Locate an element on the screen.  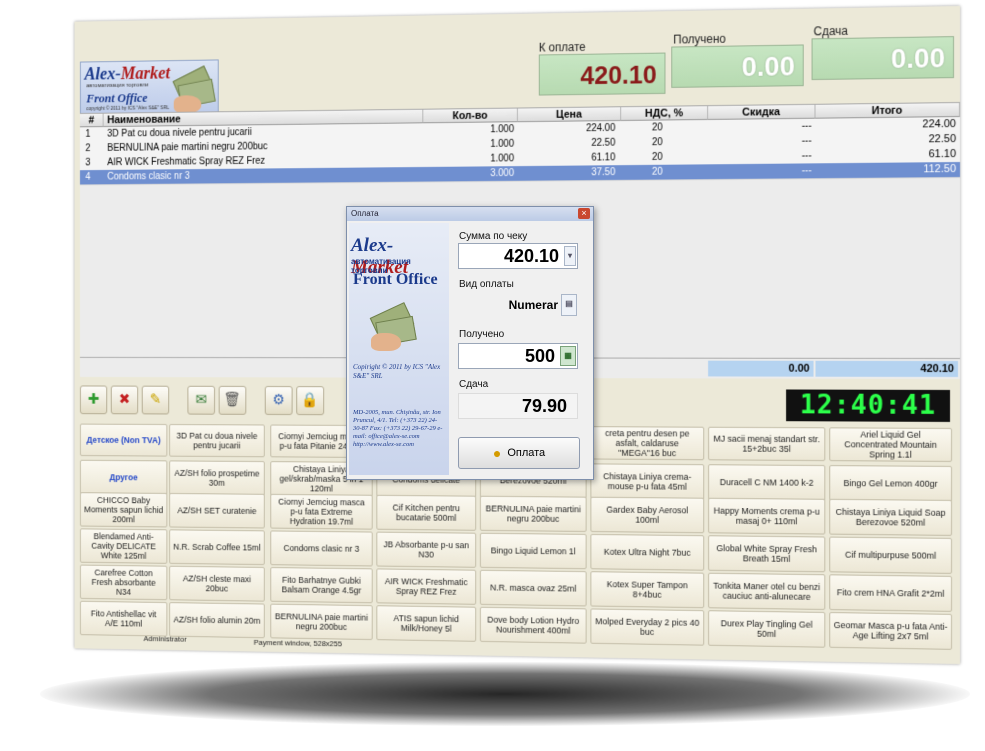
product-button: AIR WICK Freshmatic Spray REZ Frez is located at coordinates (426, 586).